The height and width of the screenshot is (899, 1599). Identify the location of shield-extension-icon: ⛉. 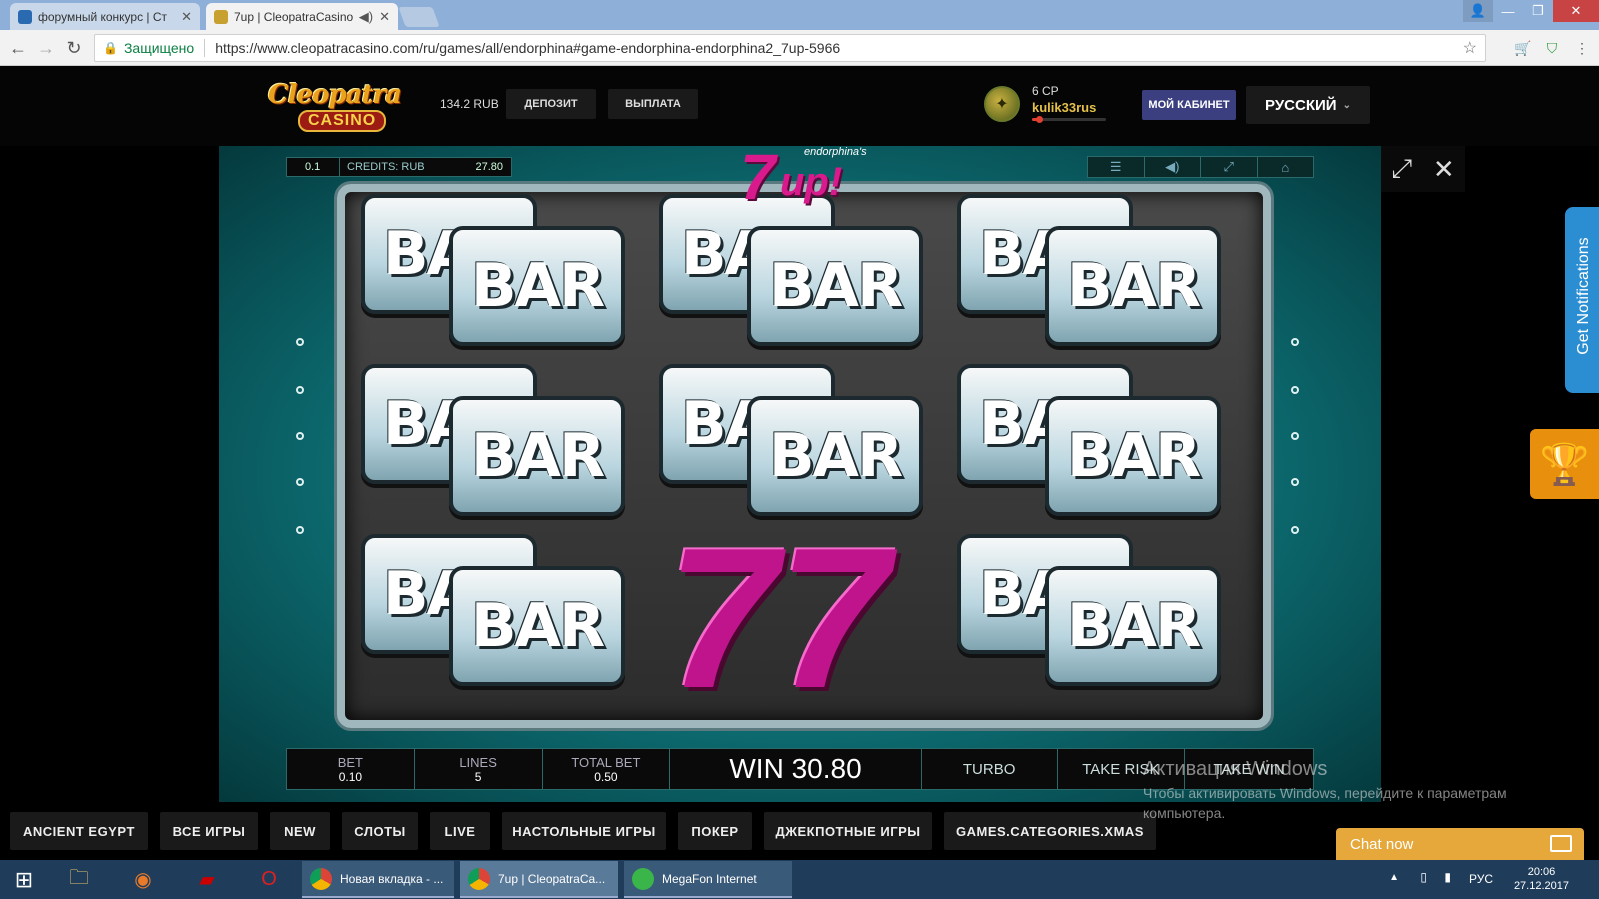
(1552, 48).